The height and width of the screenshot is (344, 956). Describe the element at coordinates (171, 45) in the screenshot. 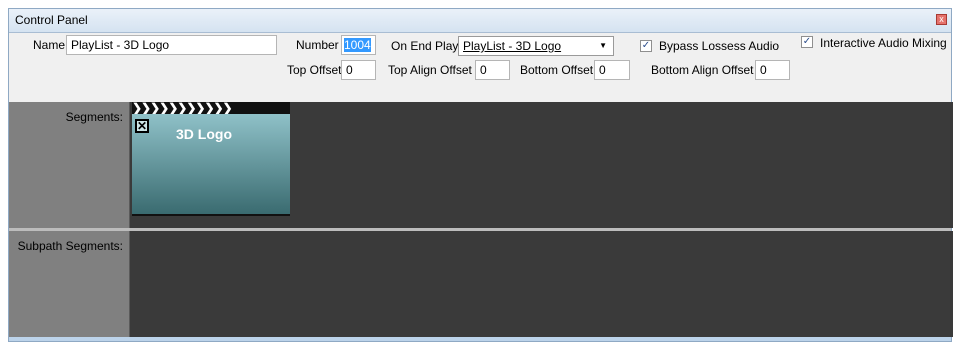

I see `name-field: PlayList - 3D Logo` at that location.